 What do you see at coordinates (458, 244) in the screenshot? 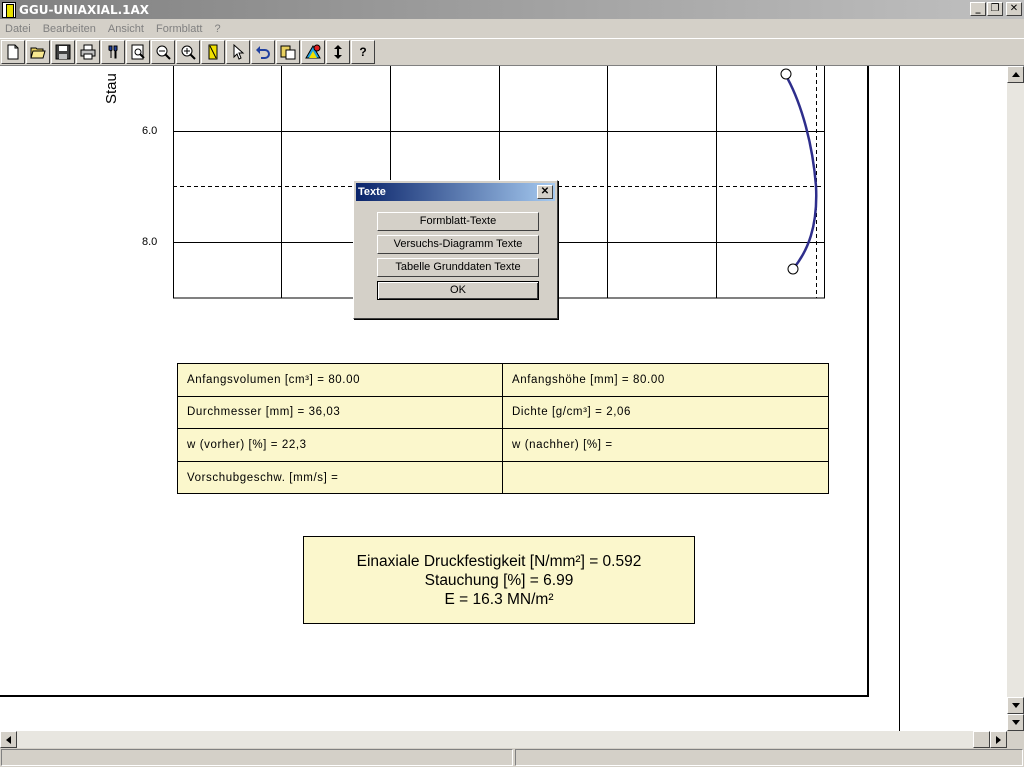
I see `diagram-texte-button: Versuchs-Diagramm Texte` at bounding box center [458, 244].